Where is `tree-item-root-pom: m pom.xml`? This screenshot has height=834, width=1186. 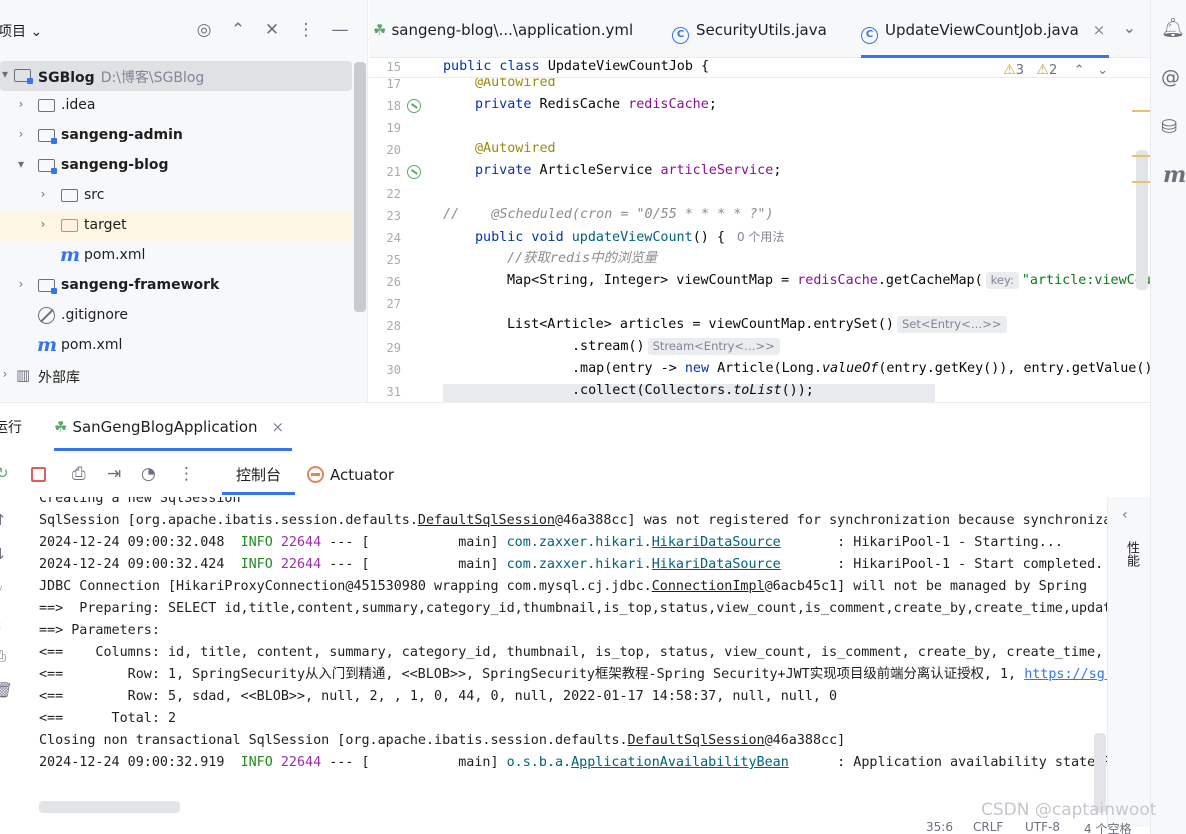
tree-item-root-pom: m pom.xml is located at coordinates (176, 346).